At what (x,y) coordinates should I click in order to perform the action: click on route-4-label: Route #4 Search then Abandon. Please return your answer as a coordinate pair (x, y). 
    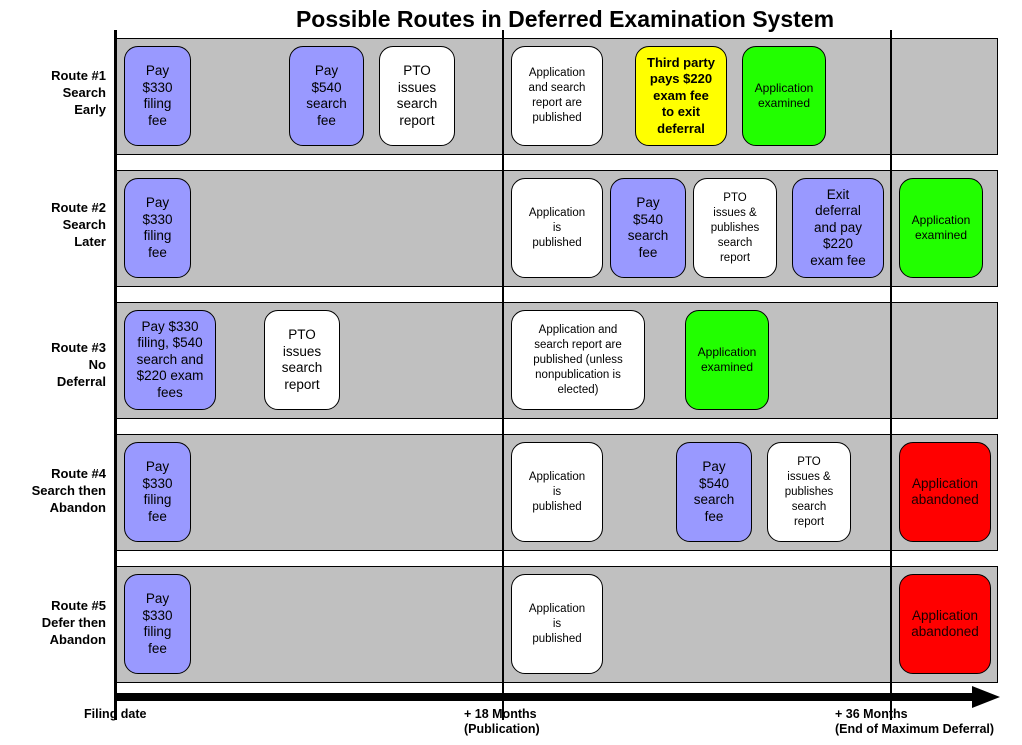
    Looking at the image, I should click on (68, 490).